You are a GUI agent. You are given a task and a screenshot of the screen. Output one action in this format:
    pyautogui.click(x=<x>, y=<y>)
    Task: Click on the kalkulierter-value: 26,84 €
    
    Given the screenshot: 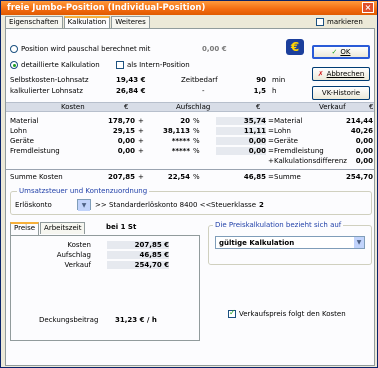 What is the action you would take?
    pyautogui.click(x=131, y=91)
    